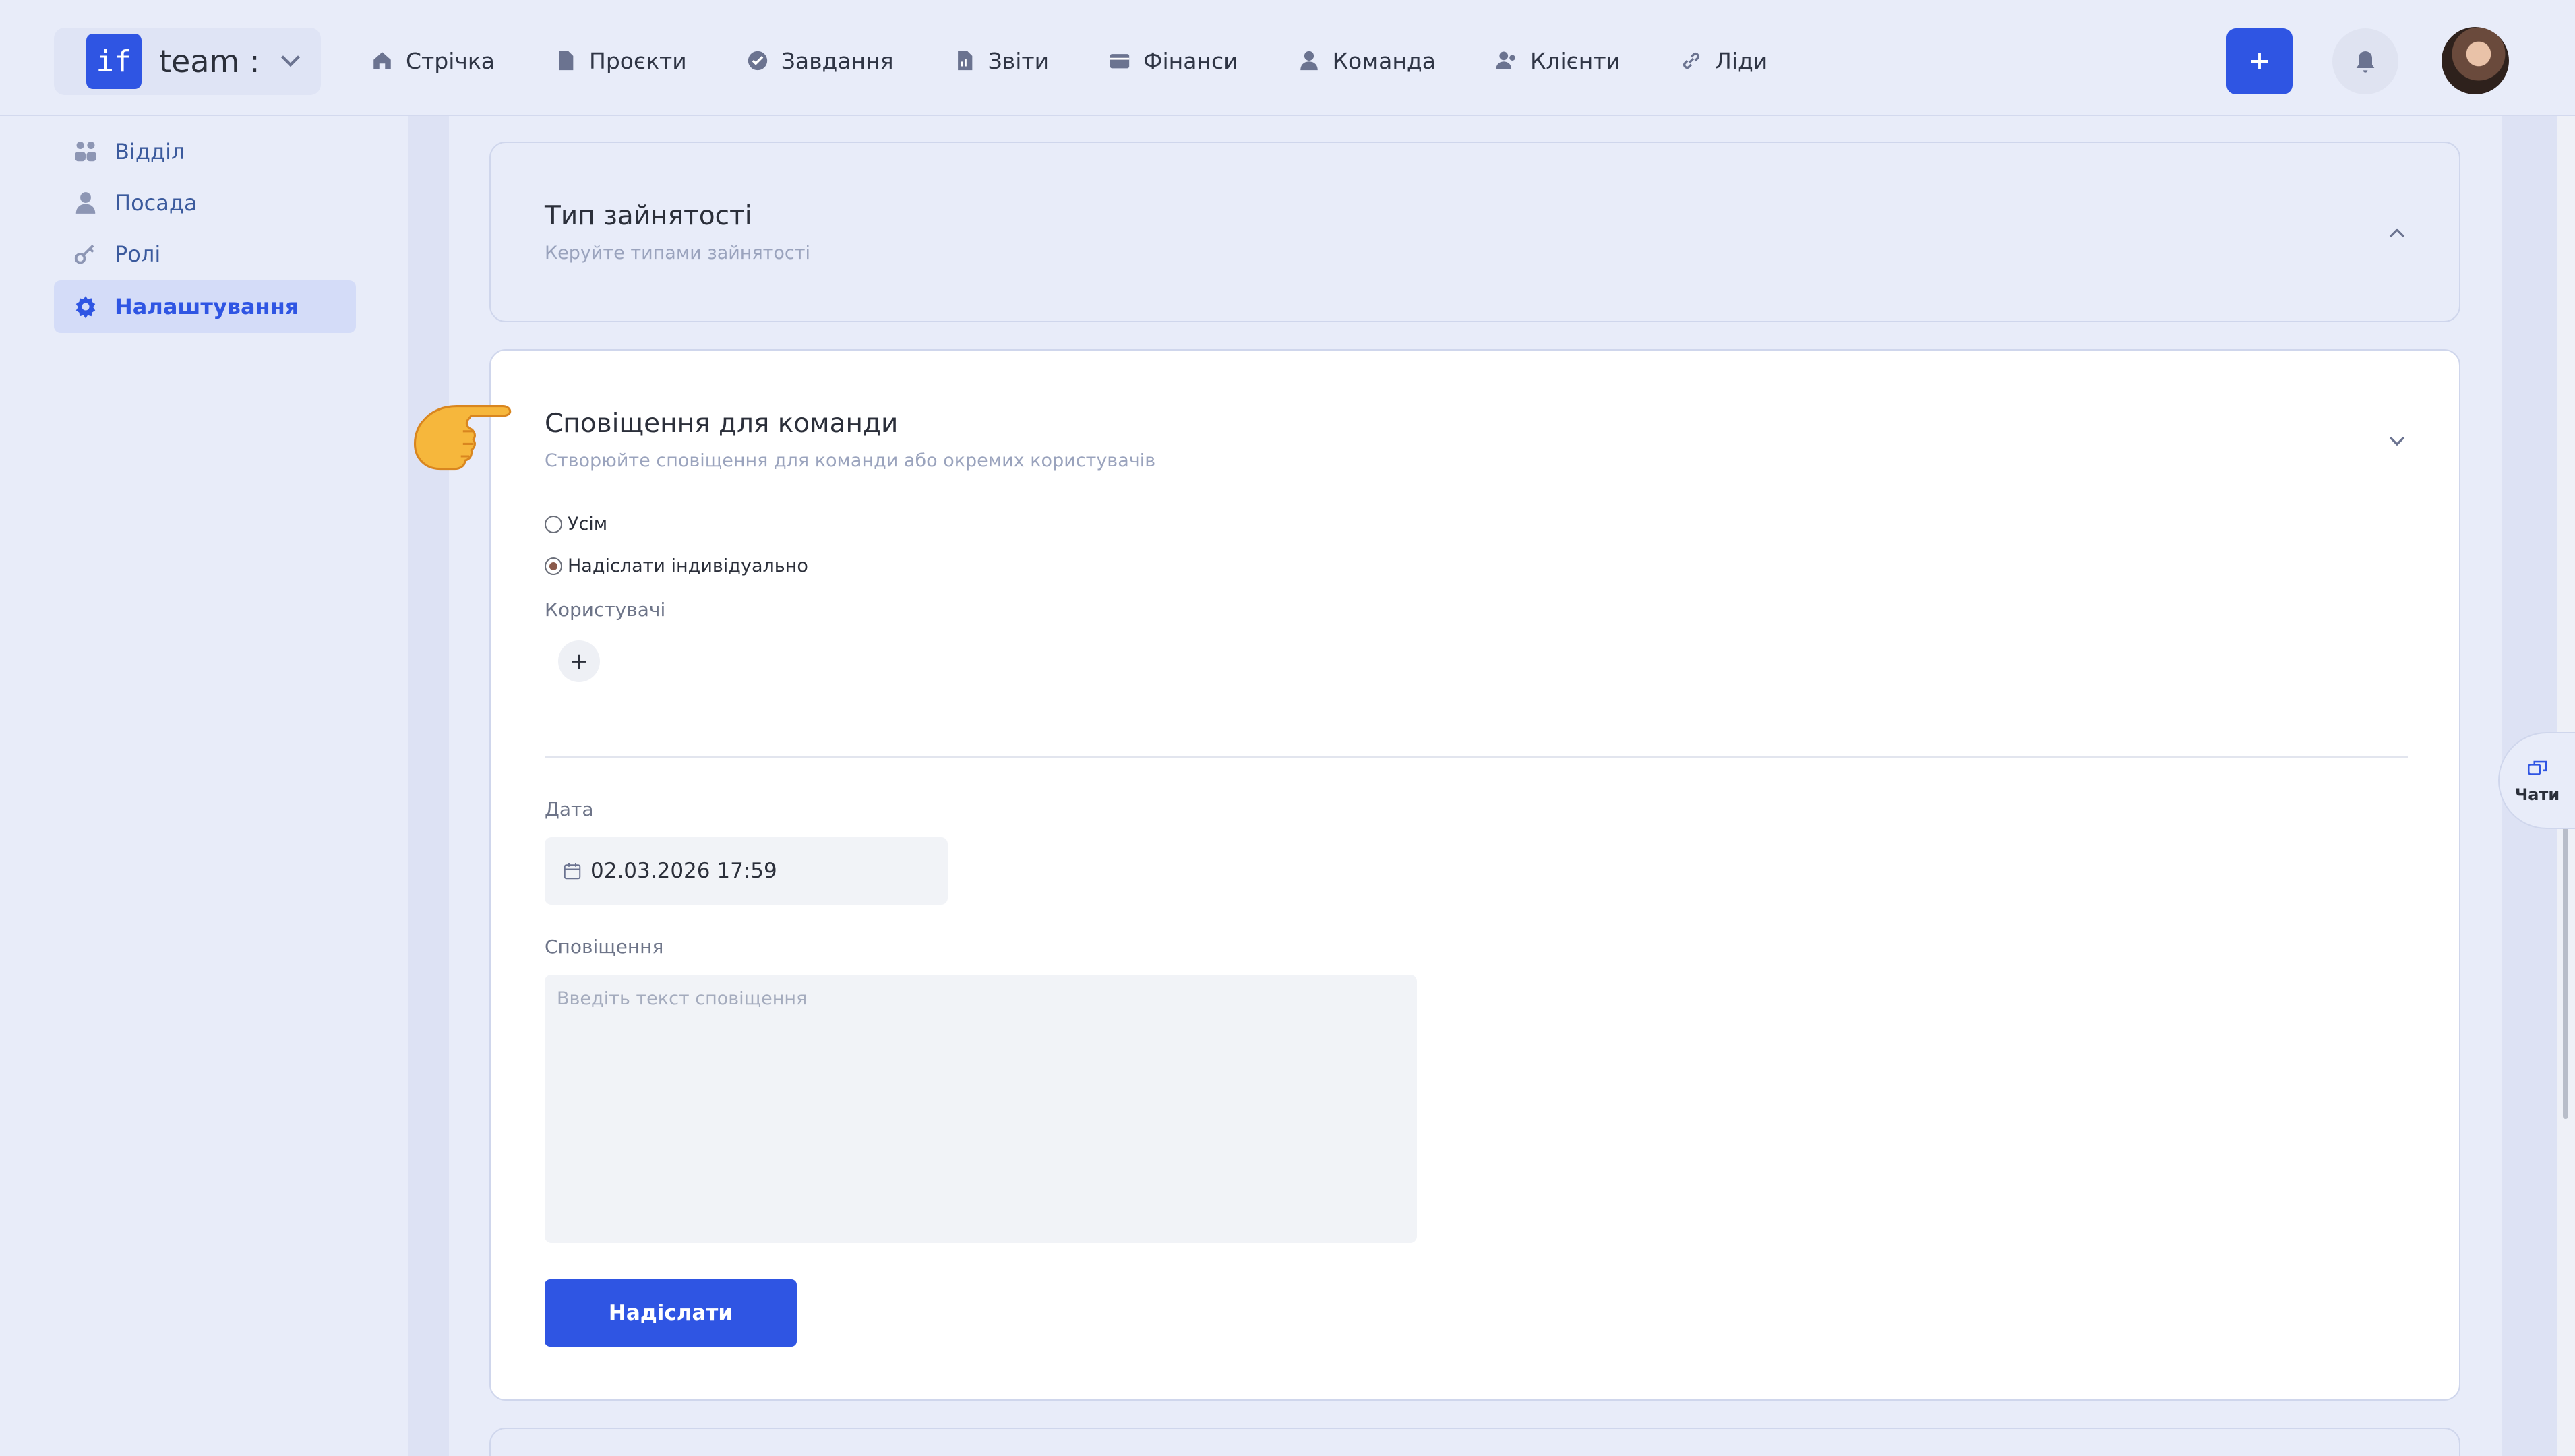  I want to click on nav-item-projects: Проєкти, so click(620, 60).